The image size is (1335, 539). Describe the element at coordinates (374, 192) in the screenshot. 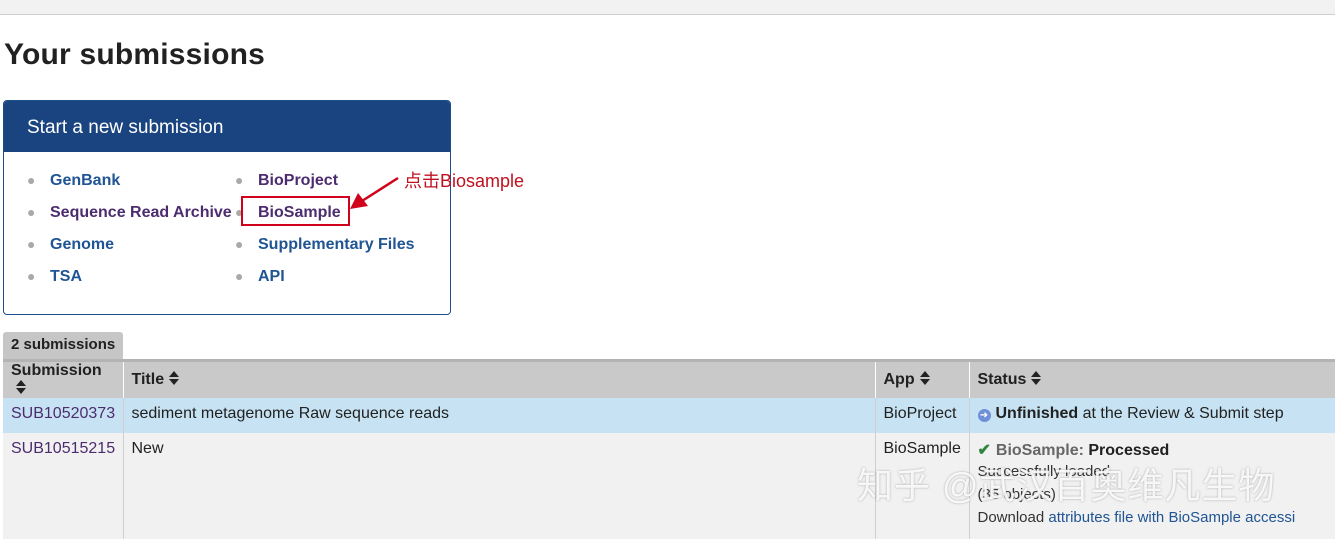

I see `annotation-arrow-icon` at that location.